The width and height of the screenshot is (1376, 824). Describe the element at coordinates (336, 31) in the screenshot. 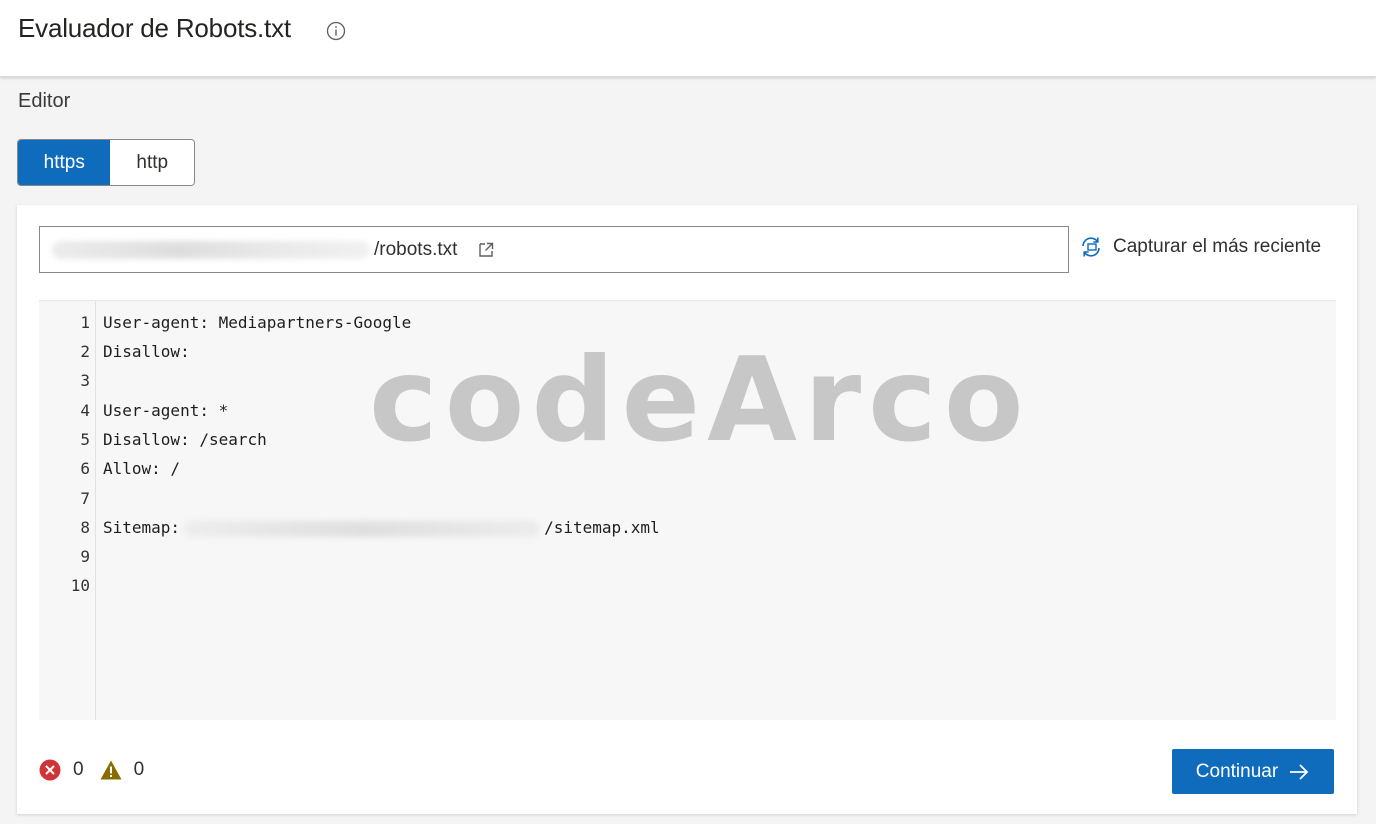

I see `info-circle-icon` at that location.